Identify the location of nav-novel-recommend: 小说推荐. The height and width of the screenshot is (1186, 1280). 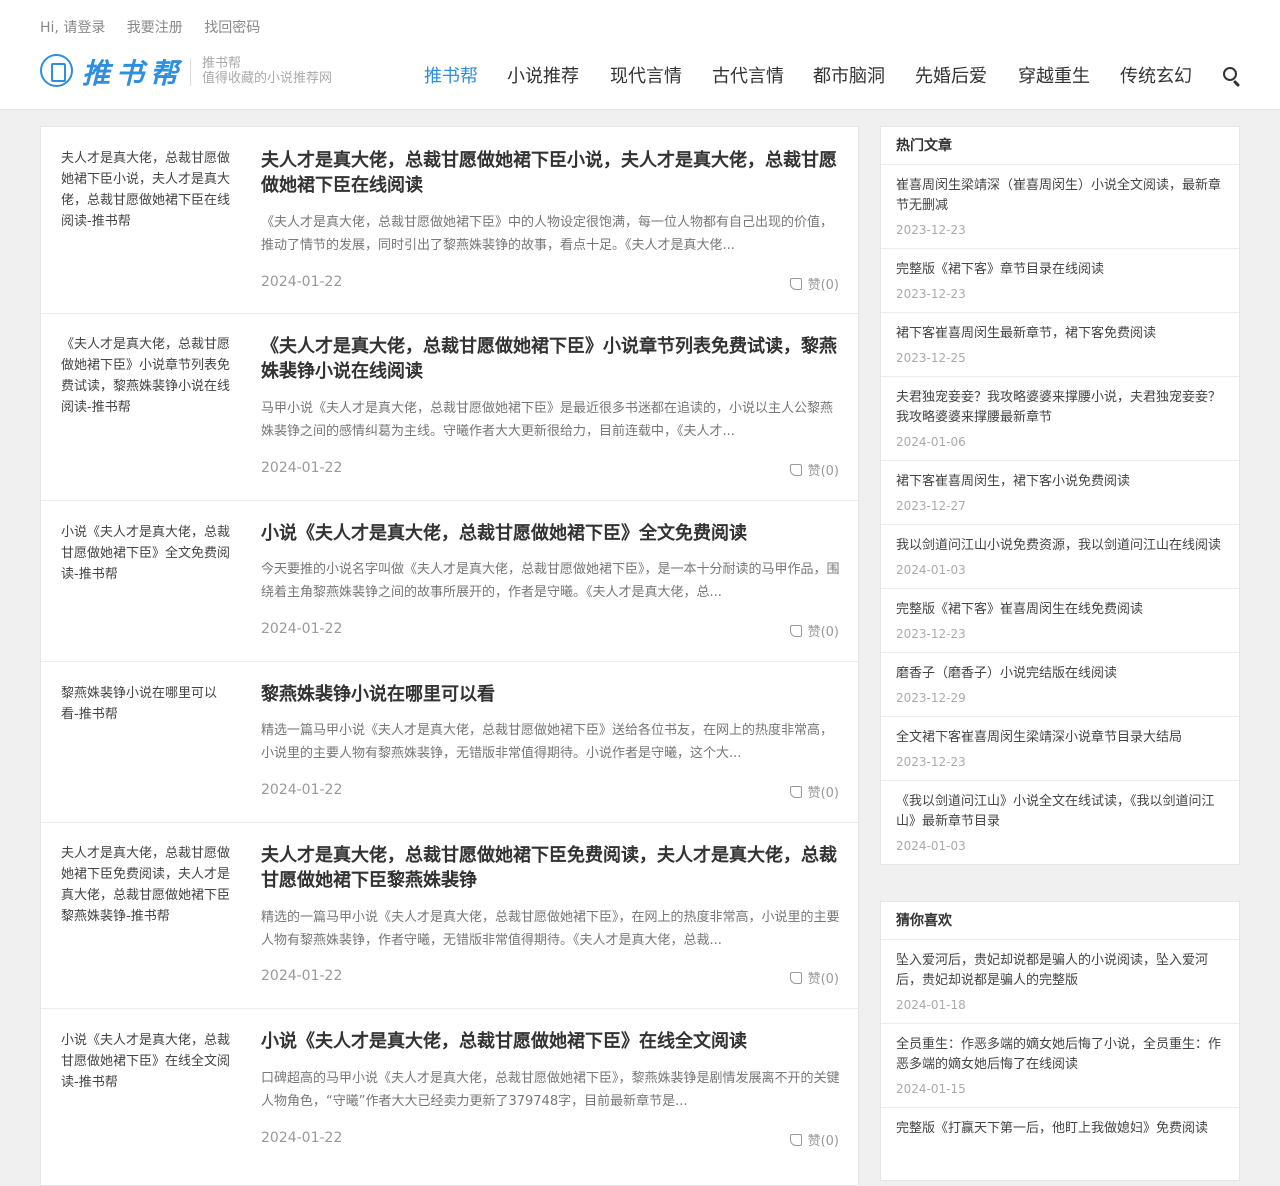
(543, 75).